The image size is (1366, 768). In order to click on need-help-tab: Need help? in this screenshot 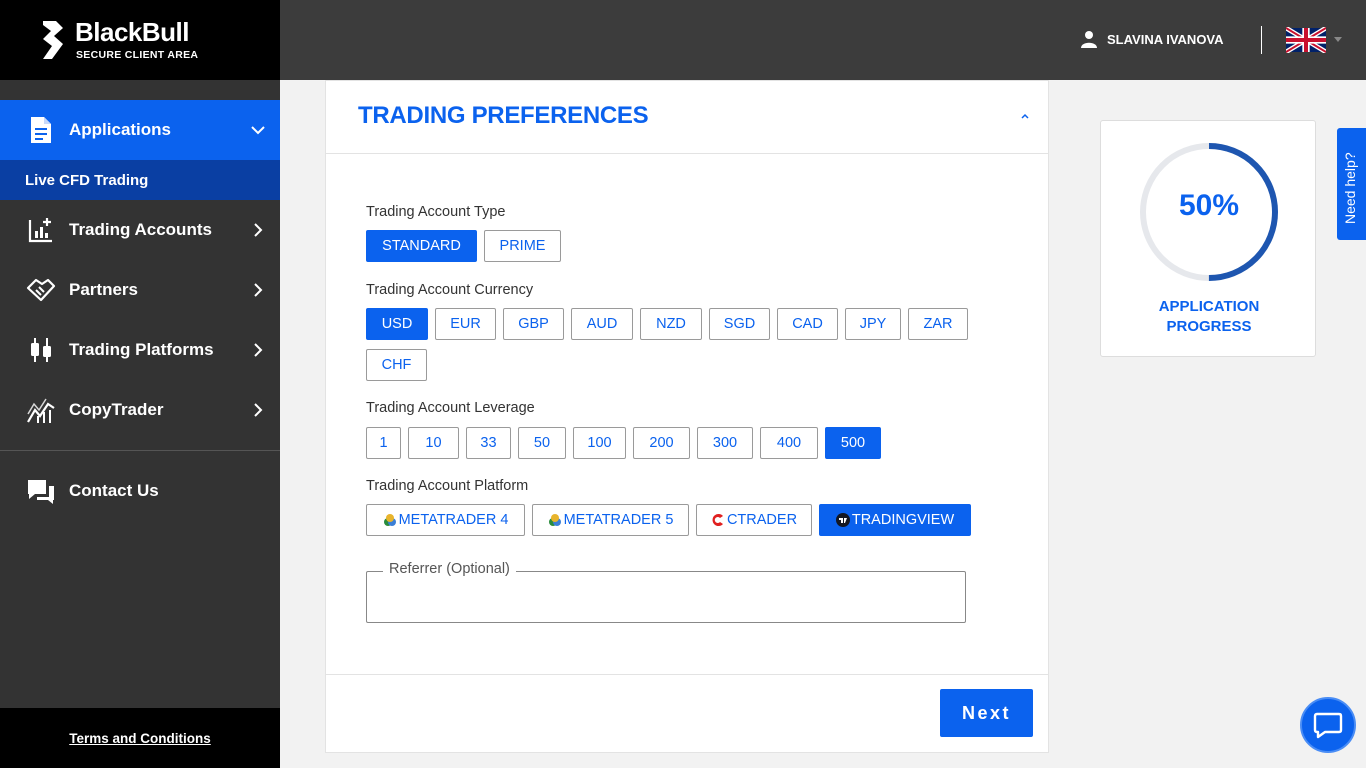, I will do `click(1351, 184)`.